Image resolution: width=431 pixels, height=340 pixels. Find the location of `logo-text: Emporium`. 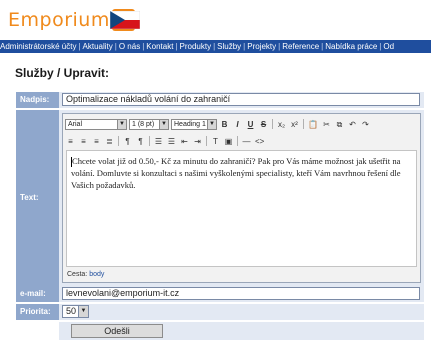

logo-text: Emporium is located at coordinates (59, 20).